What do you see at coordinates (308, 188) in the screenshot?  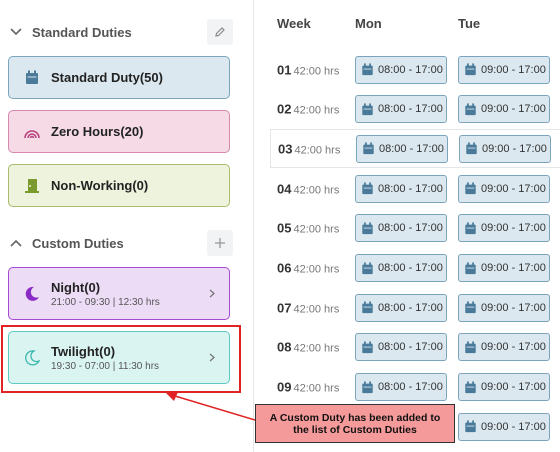 I see `week-number: 04 42:00 hrs` at bounding box center [308, 188].